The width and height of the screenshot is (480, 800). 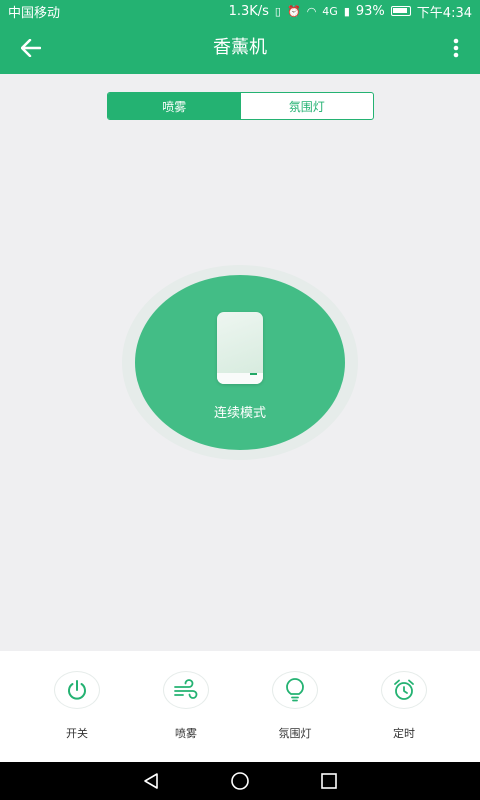 I want to click on network-speed: 1.3K/s, so click(x=248, y=11).